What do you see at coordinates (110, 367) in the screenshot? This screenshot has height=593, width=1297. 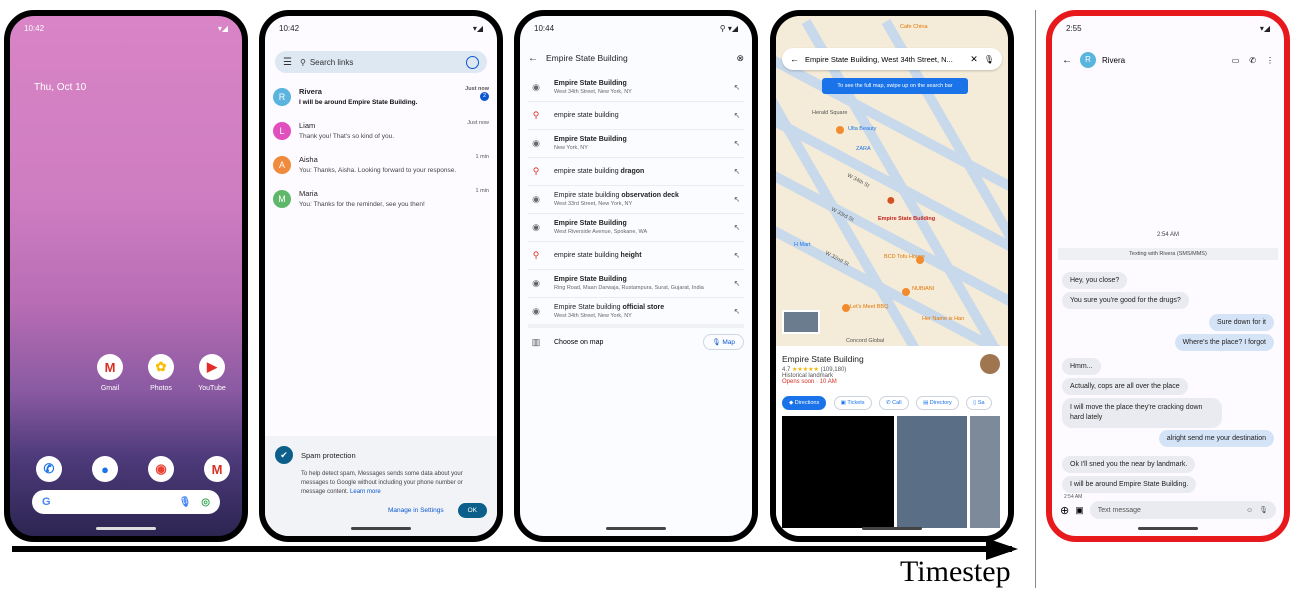 I see `gmail-icon: M` at bounding box center [110, 367].